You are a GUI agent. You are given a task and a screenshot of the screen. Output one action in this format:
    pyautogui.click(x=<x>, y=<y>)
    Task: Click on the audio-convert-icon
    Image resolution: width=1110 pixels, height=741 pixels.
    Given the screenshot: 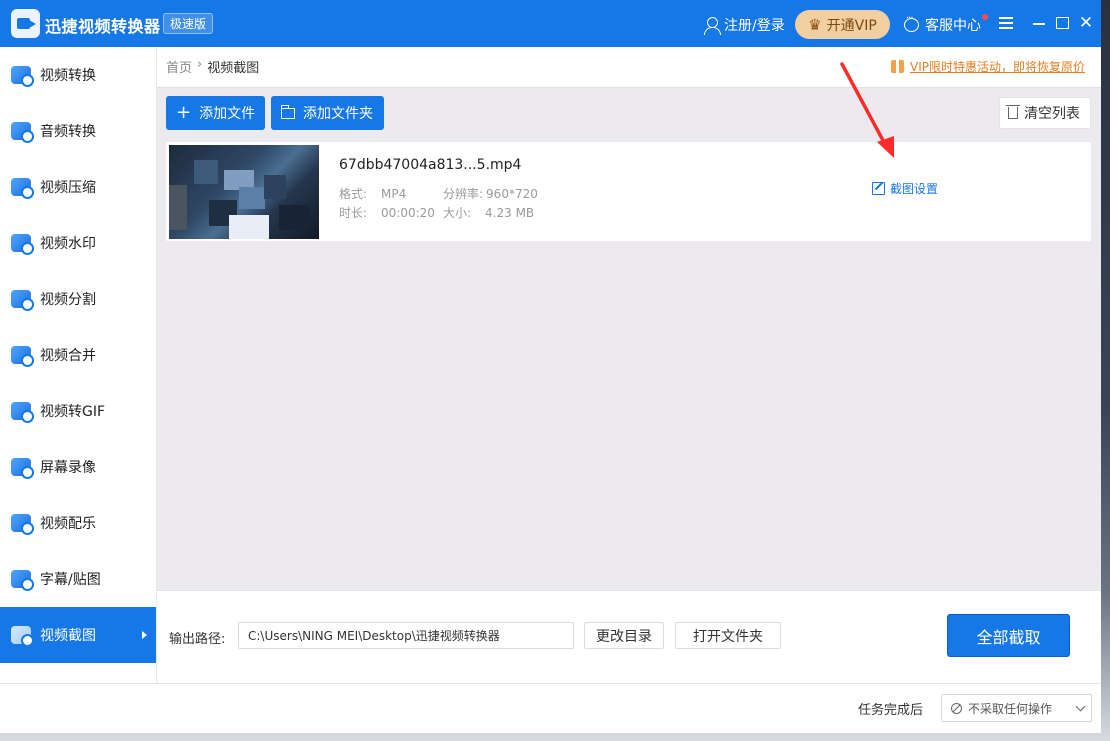 What is the action you would take?
    pyautogui.click(x=22, y=132)
    